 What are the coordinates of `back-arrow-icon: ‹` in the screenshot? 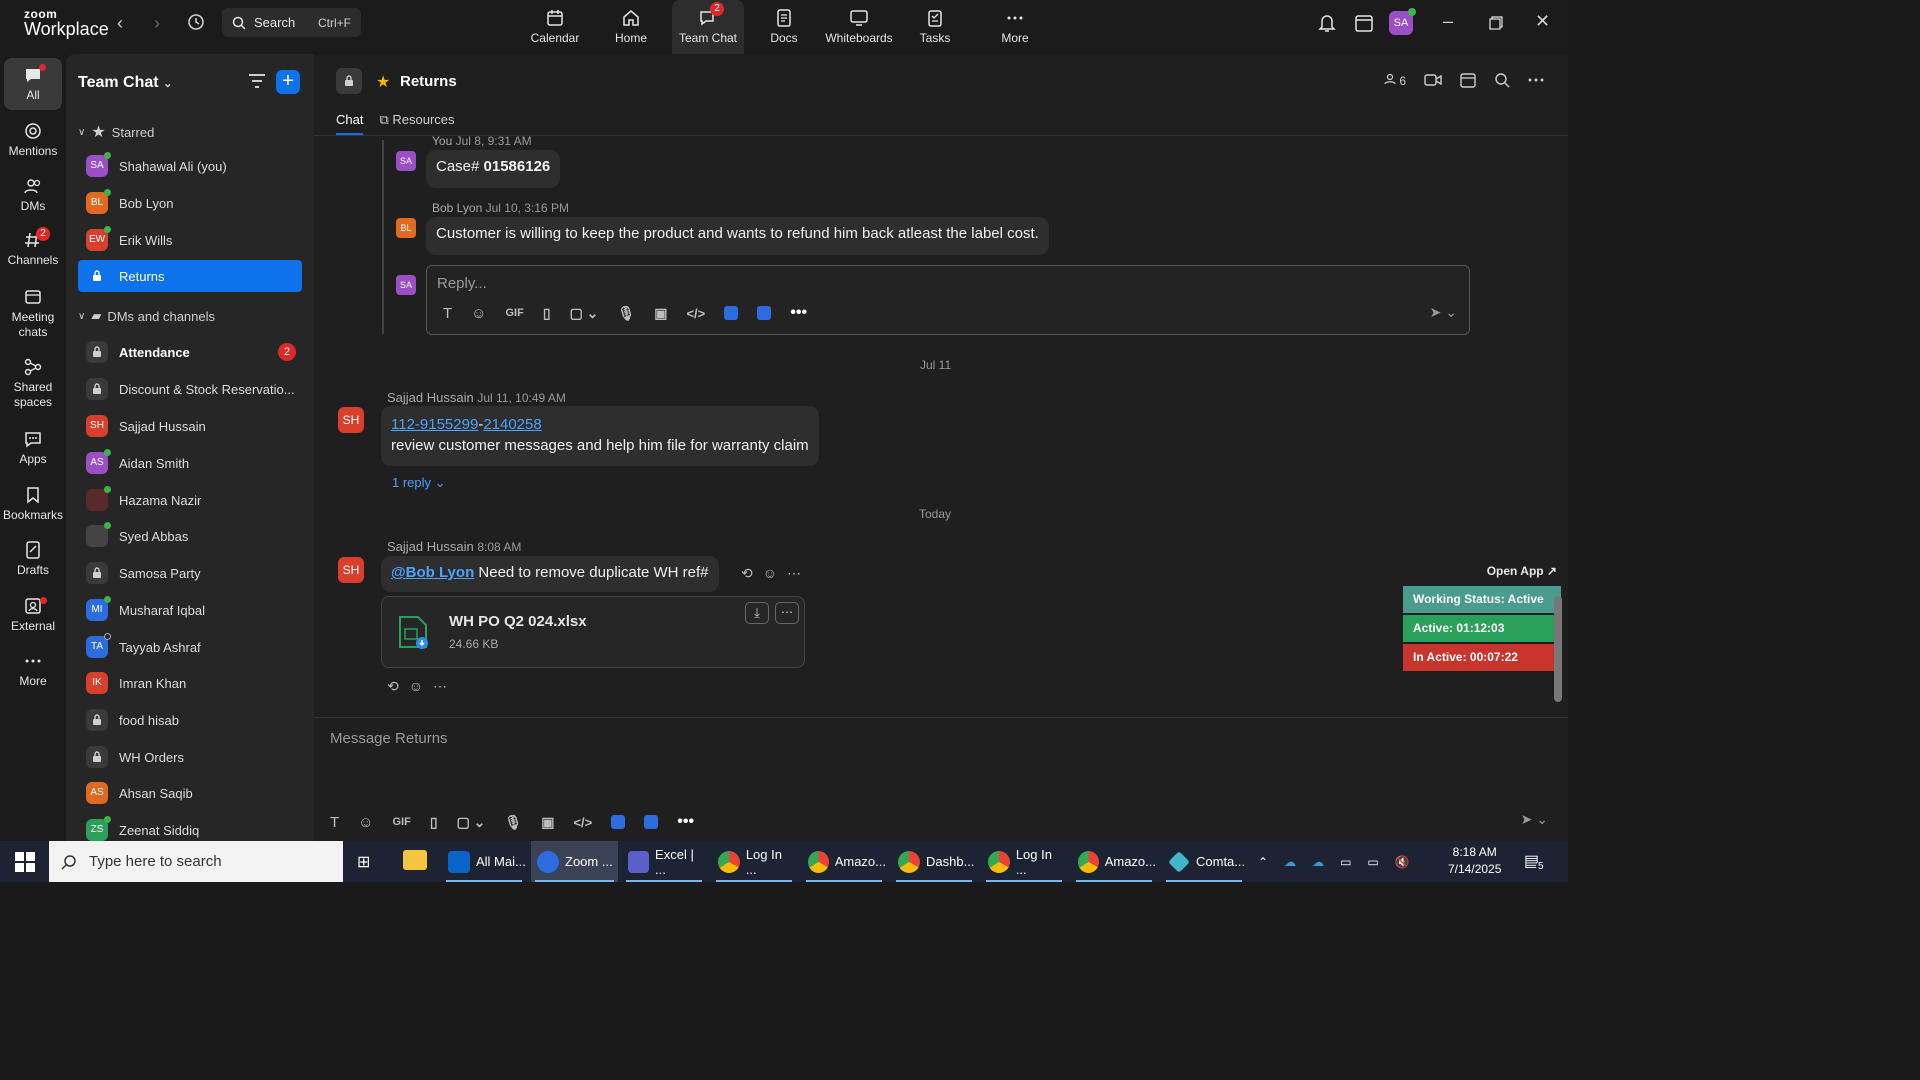 It's located at (120, 23).